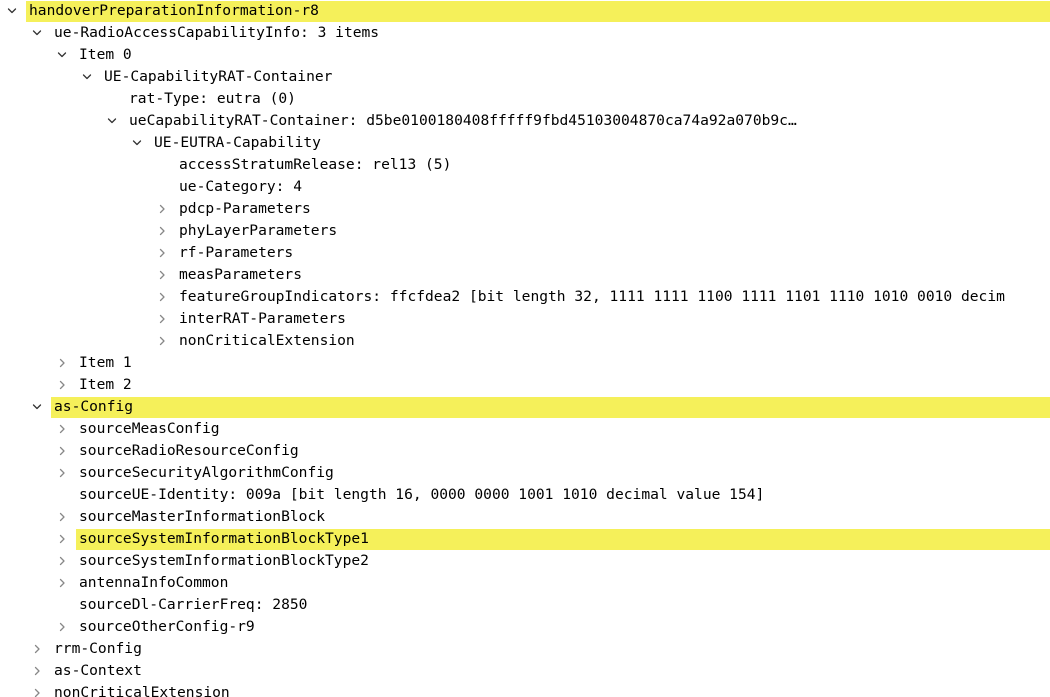 This screenshot has width=1050, height=697. What do you see at coordinates (224, 538) in the screenshot?
I see `tree-row-label: sourceSystemInformationBlockType1` at bounding box center [224, 538].